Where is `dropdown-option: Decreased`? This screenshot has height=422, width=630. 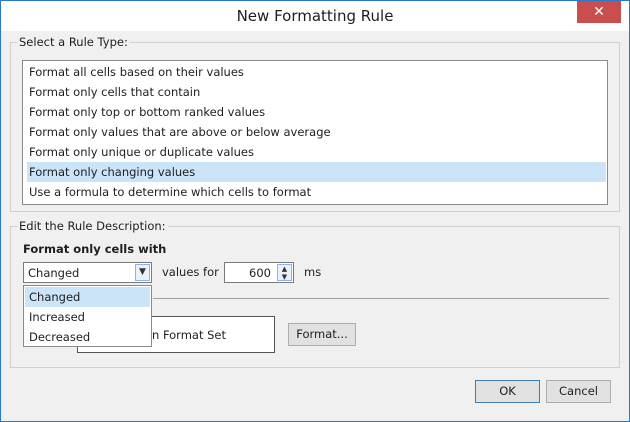
dropdown-option: Decreased is located at coordinates (87, 337).